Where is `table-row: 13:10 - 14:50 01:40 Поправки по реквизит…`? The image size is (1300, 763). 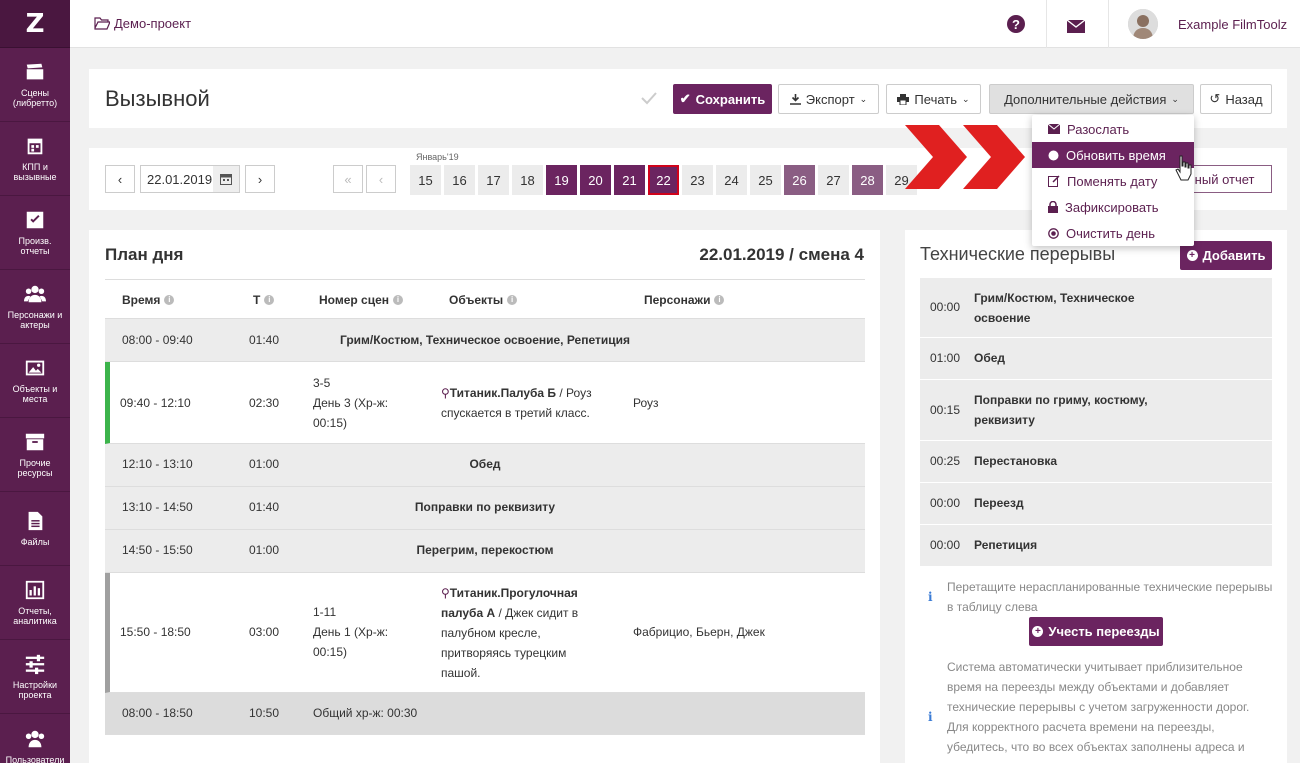 table-row: 13:10 - 14:50 01:40 Поправки по реквизит… is located at coordinates (485, 508).